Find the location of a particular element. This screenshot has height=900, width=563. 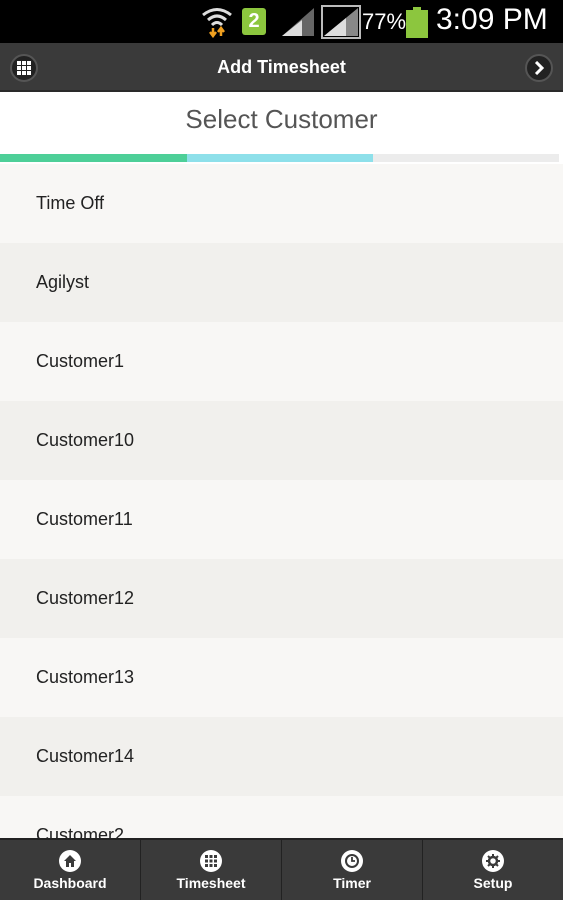

nav-label: Dashboard is located at coordinates (70, 882).